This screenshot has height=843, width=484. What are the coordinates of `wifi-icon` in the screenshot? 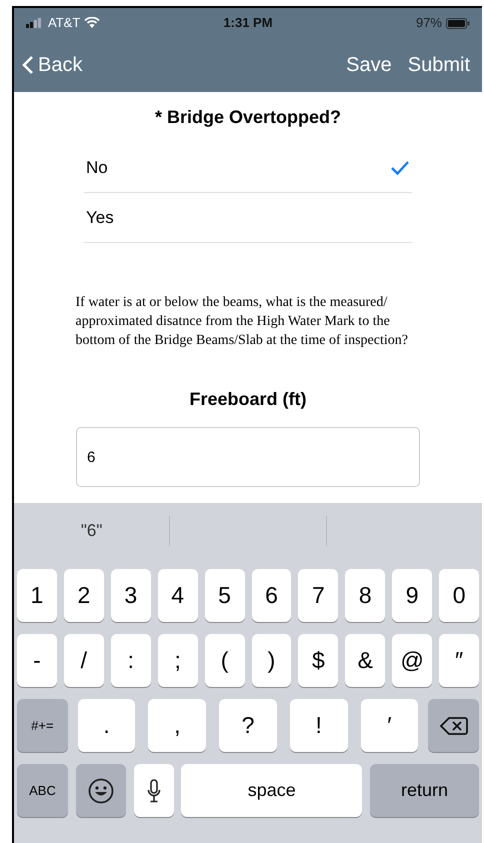 It's located at (92, 23).